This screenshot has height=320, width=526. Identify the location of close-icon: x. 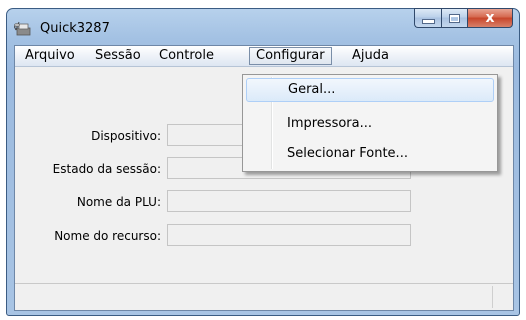
(490, 18).